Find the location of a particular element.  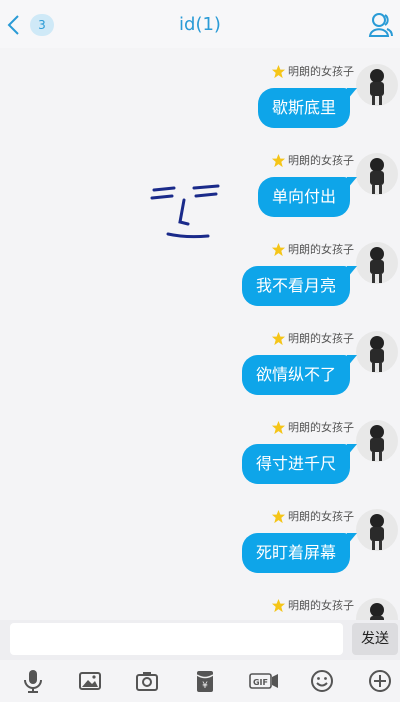

message-item: 明朗的女孩子 死盯着屏幕 is located at coordinates (200, 538).